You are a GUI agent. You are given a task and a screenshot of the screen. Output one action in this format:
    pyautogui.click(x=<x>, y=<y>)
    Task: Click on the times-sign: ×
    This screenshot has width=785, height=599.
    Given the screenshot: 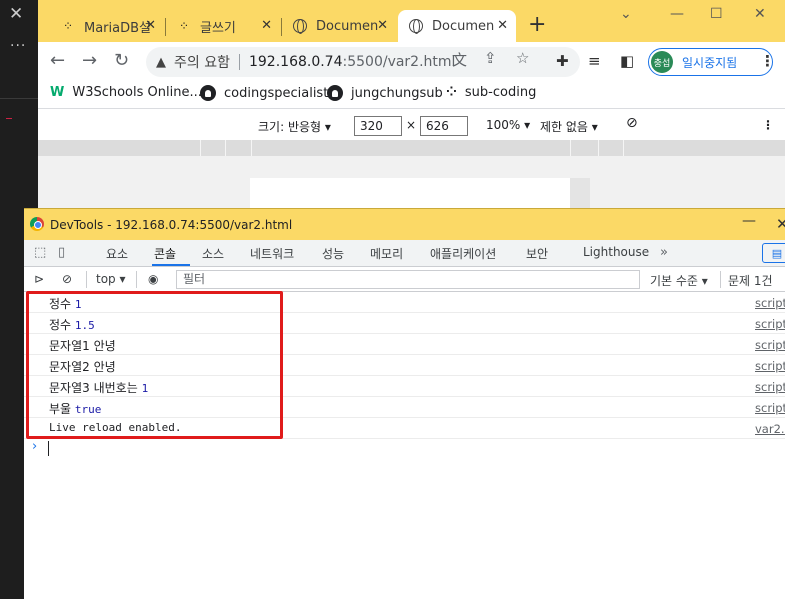 What is the action you would take?
    pyautogui.click(x=411, y=125)
    